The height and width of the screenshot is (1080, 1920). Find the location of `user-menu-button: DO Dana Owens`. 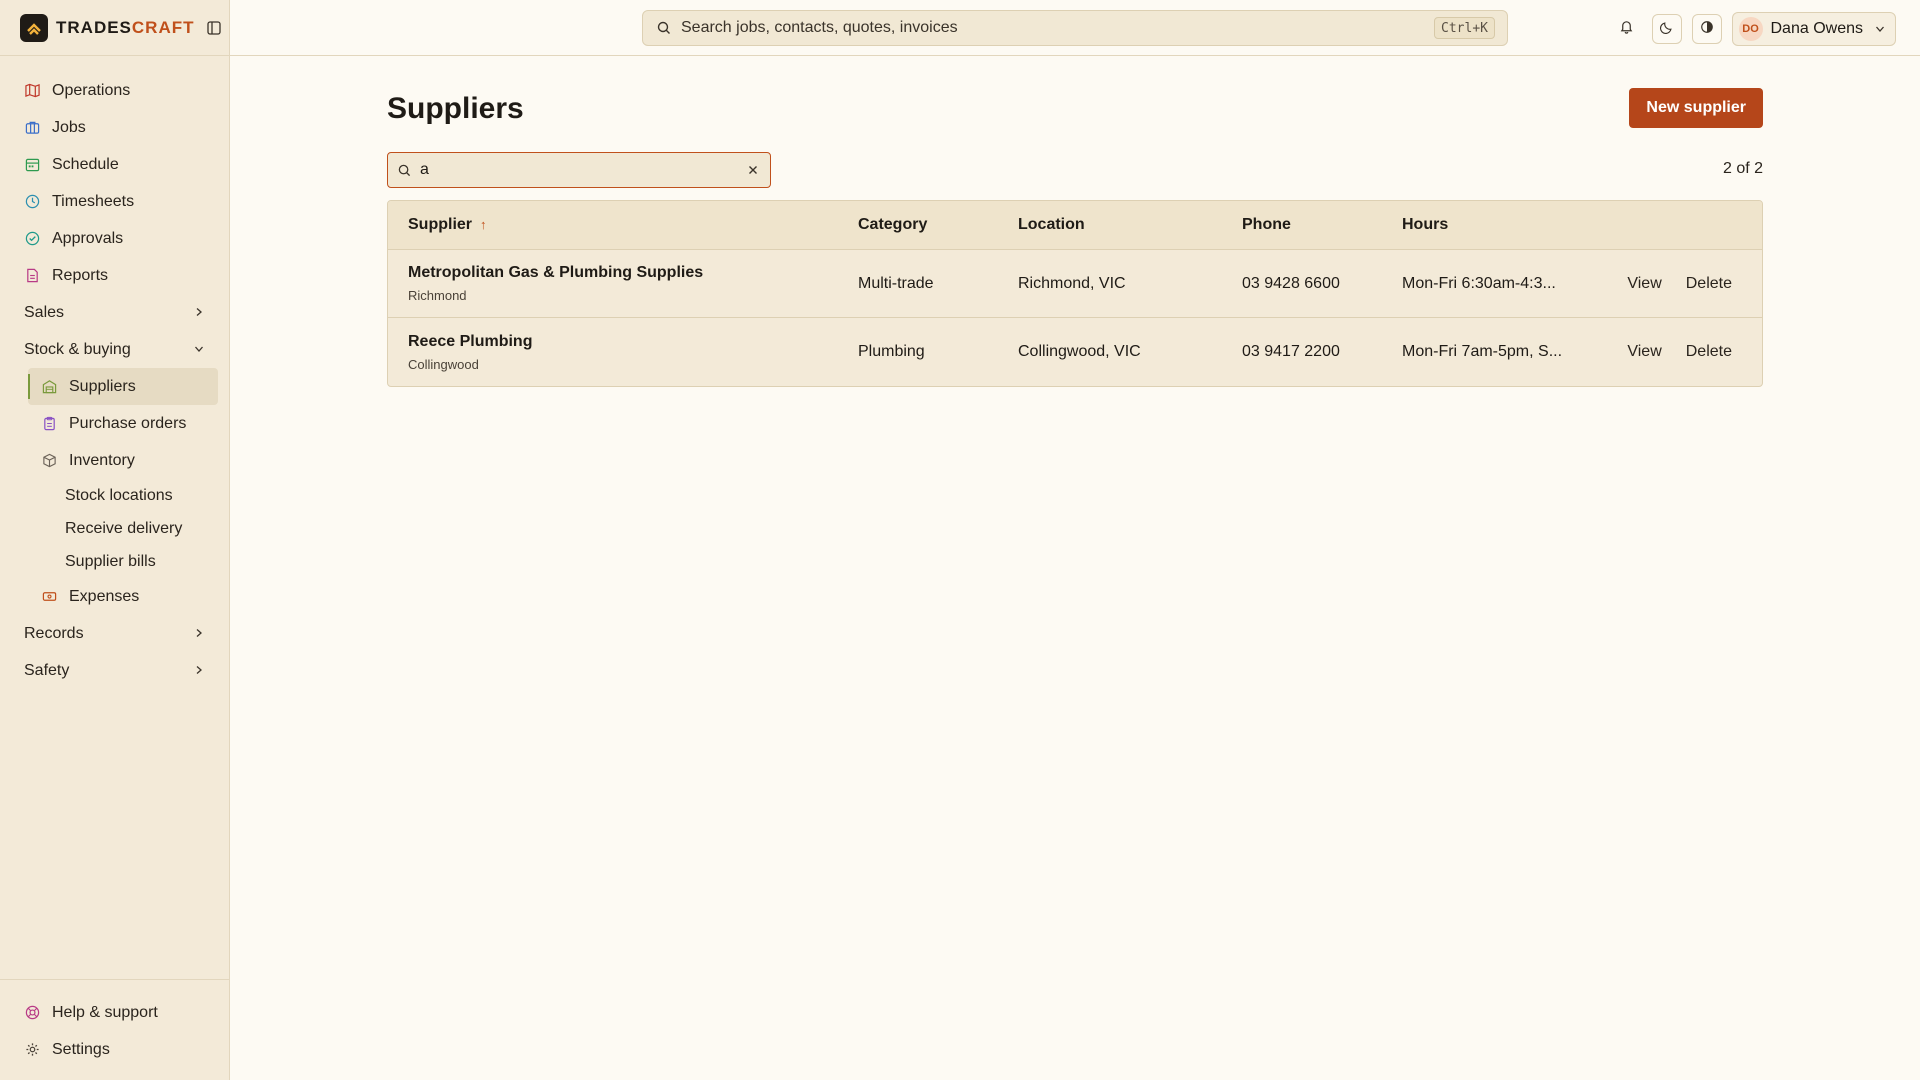

user-menu-button: DO Dana Owens is located at coordinates (1813, 29).